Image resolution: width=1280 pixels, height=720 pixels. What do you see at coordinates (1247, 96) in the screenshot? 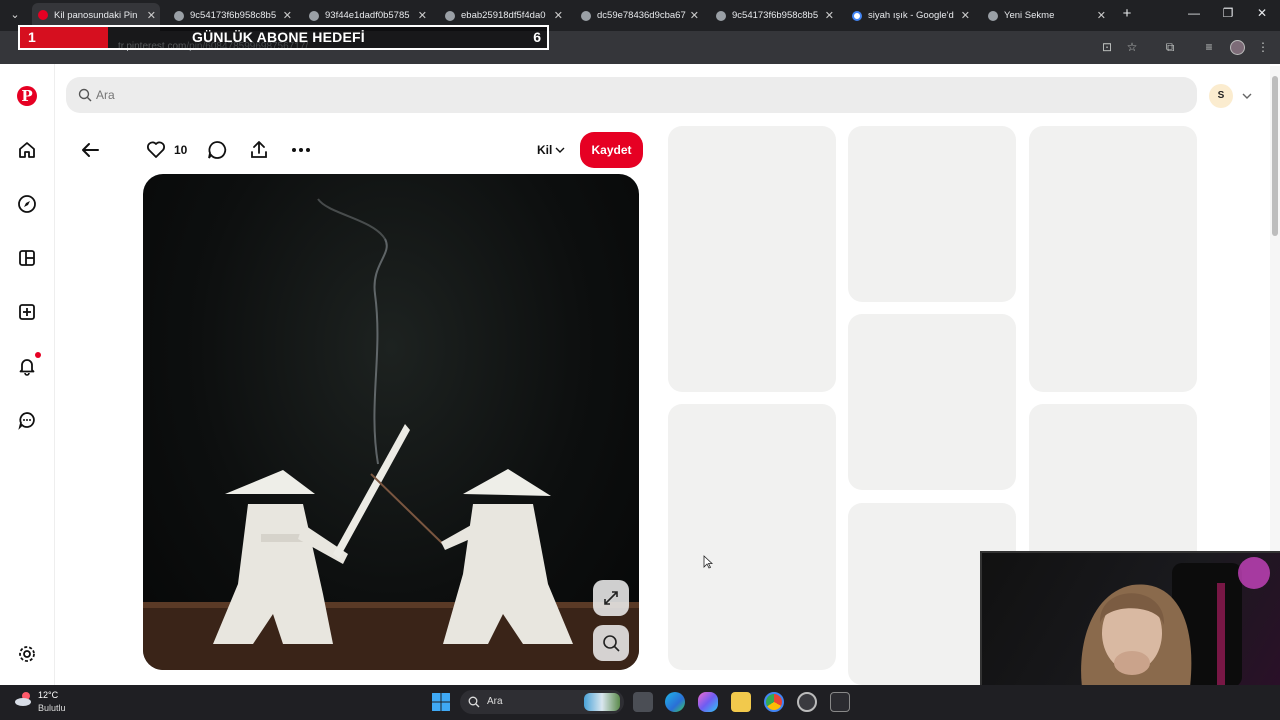
I see `account-chevron-down-icon` at bounding box center [1247, 96].